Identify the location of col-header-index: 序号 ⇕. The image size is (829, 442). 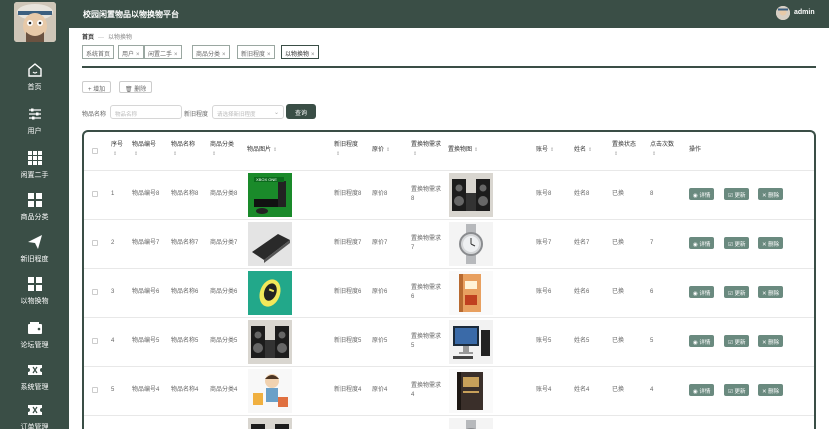
(117, 151).